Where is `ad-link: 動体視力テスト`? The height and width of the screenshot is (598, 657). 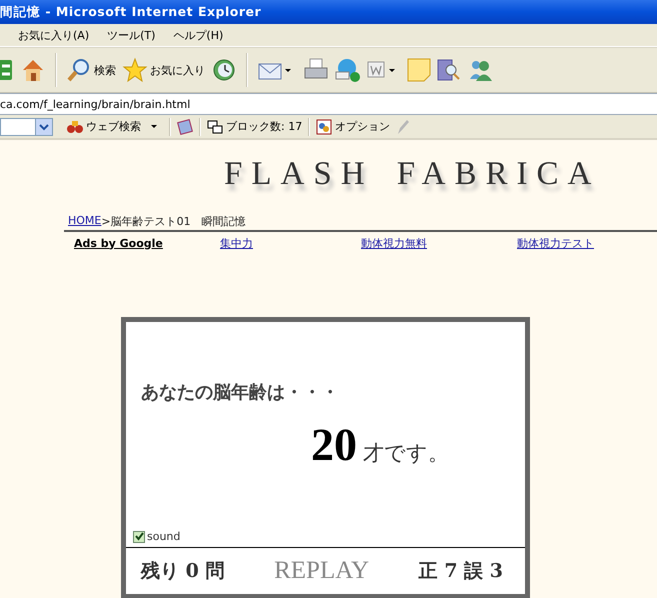 ad-link: 動体視力テスト is located at coordinates (555, 243).